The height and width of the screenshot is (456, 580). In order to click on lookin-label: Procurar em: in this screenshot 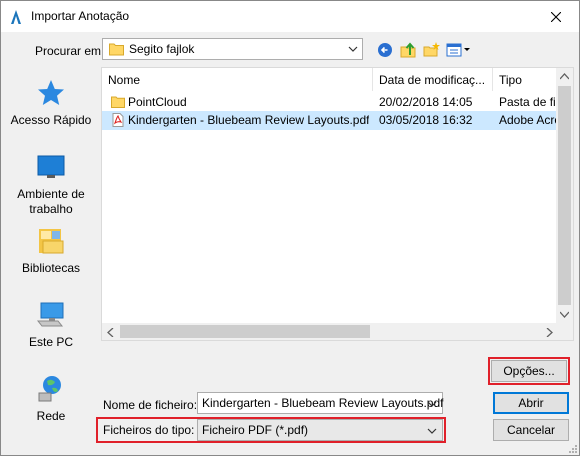, I will do `click(70, 51)`.